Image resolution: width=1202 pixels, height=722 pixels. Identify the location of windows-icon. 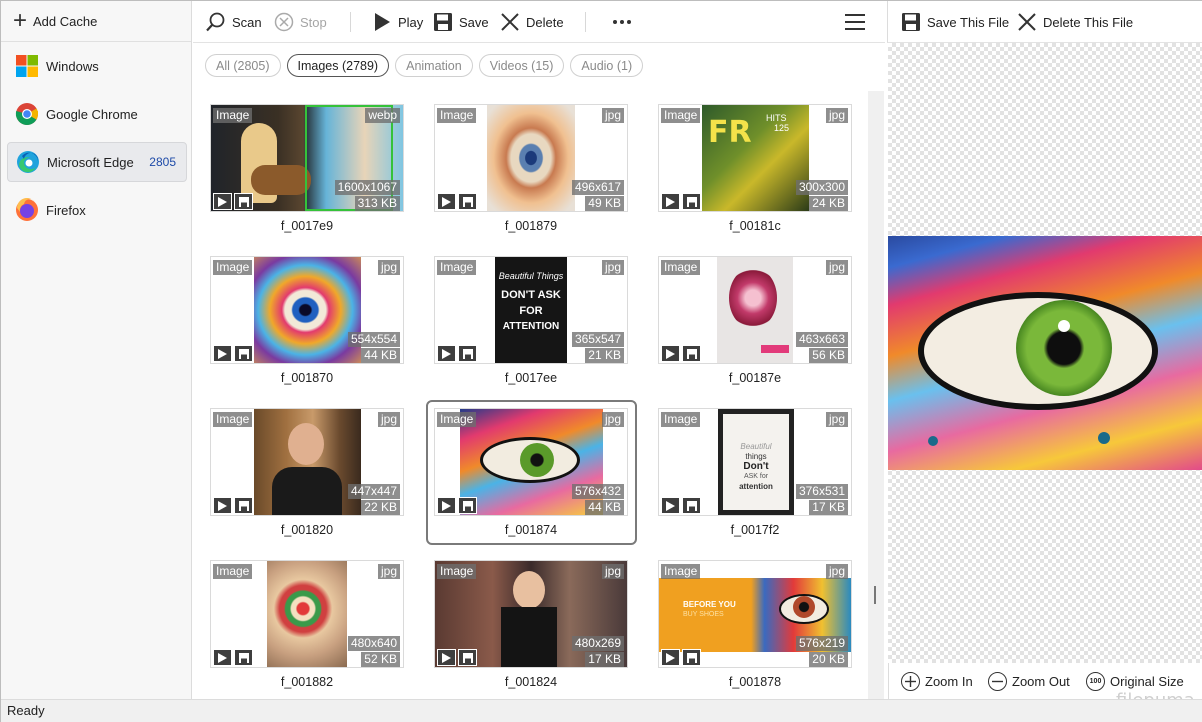
(27, 66).